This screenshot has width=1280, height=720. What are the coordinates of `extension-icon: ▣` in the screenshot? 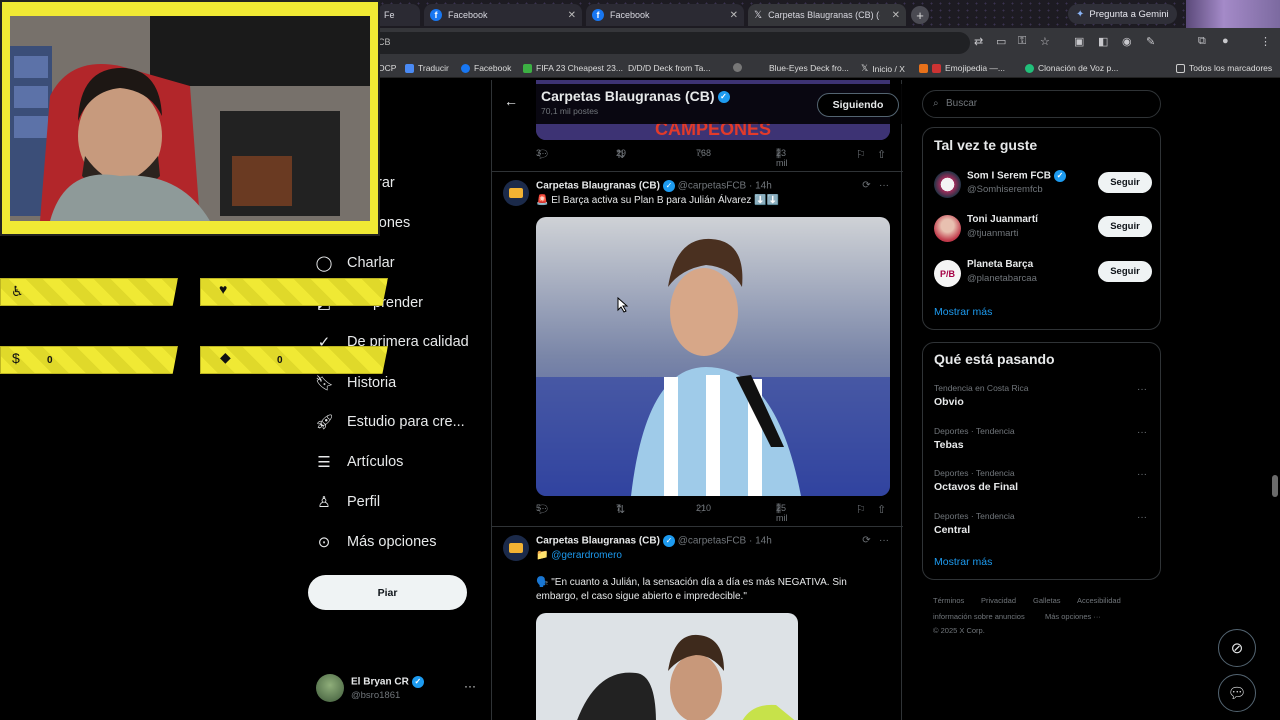 It's located at (1079, 41).